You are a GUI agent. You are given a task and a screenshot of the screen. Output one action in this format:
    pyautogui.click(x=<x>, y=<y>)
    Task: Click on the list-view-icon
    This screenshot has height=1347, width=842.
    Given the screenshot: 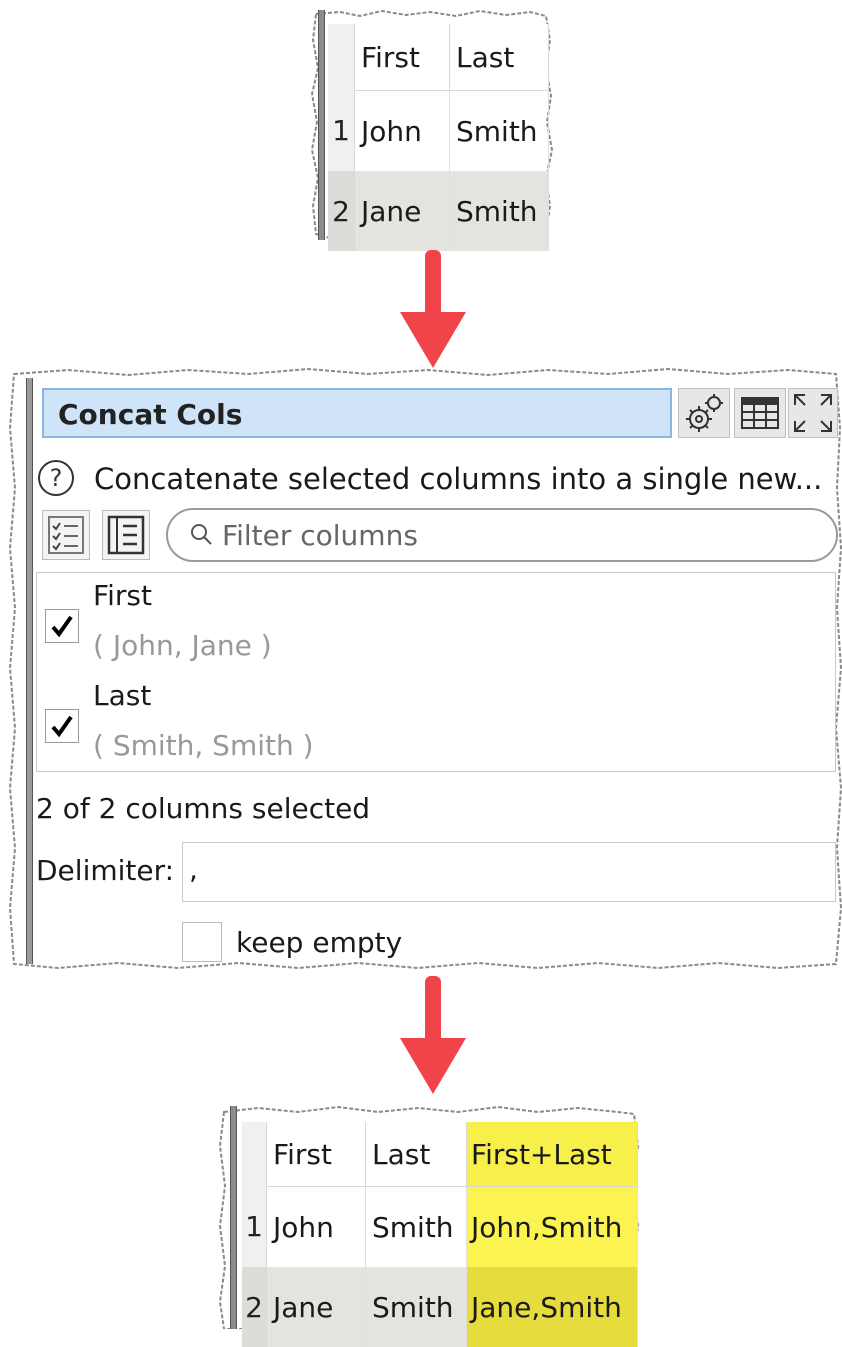 What is the action you would take?
    pyautogui.click(x=126, y=535)
    